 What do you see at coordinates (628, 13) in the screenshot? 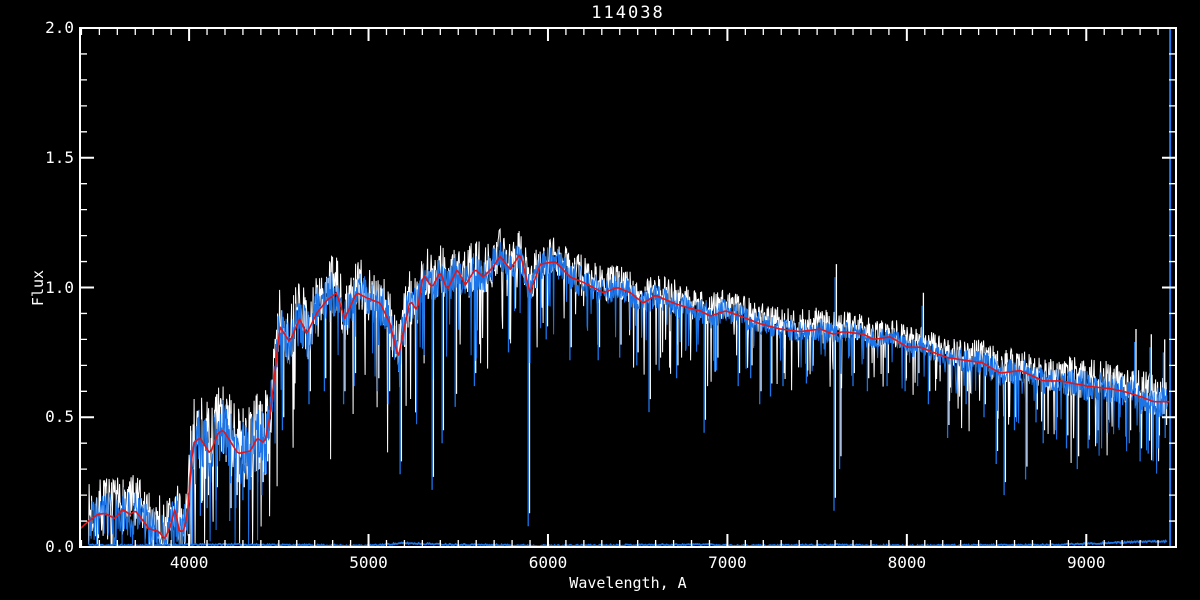
I see `plot-title: 114038` at bounding box center [628, 13].